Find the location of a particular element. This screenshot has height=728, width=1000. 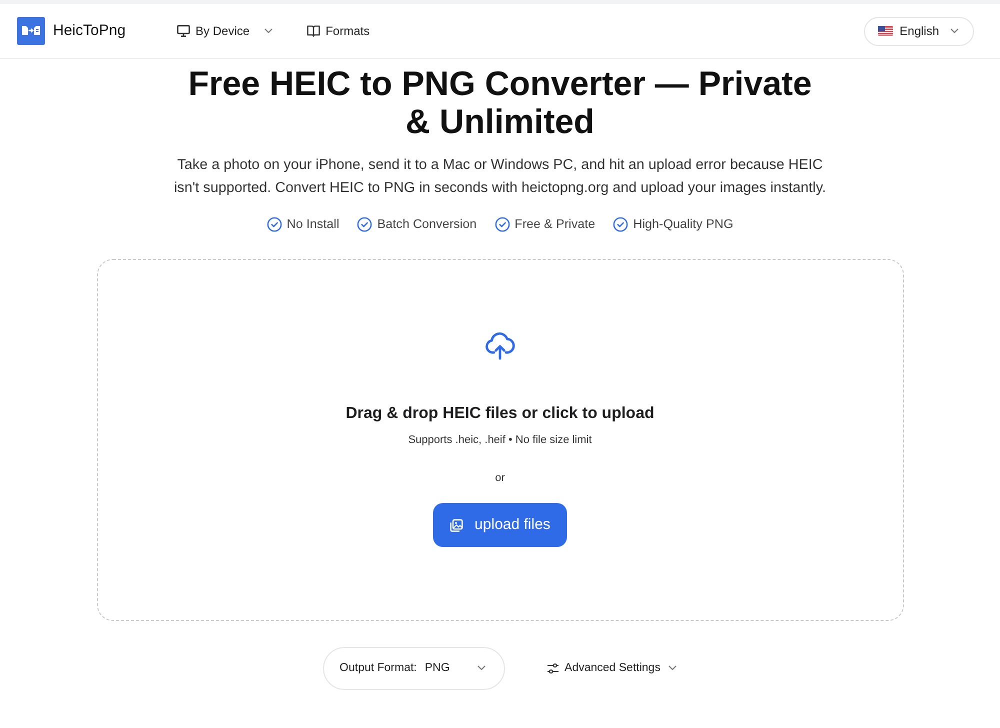

chevron-down-icon is located at coordinates (481, 668).